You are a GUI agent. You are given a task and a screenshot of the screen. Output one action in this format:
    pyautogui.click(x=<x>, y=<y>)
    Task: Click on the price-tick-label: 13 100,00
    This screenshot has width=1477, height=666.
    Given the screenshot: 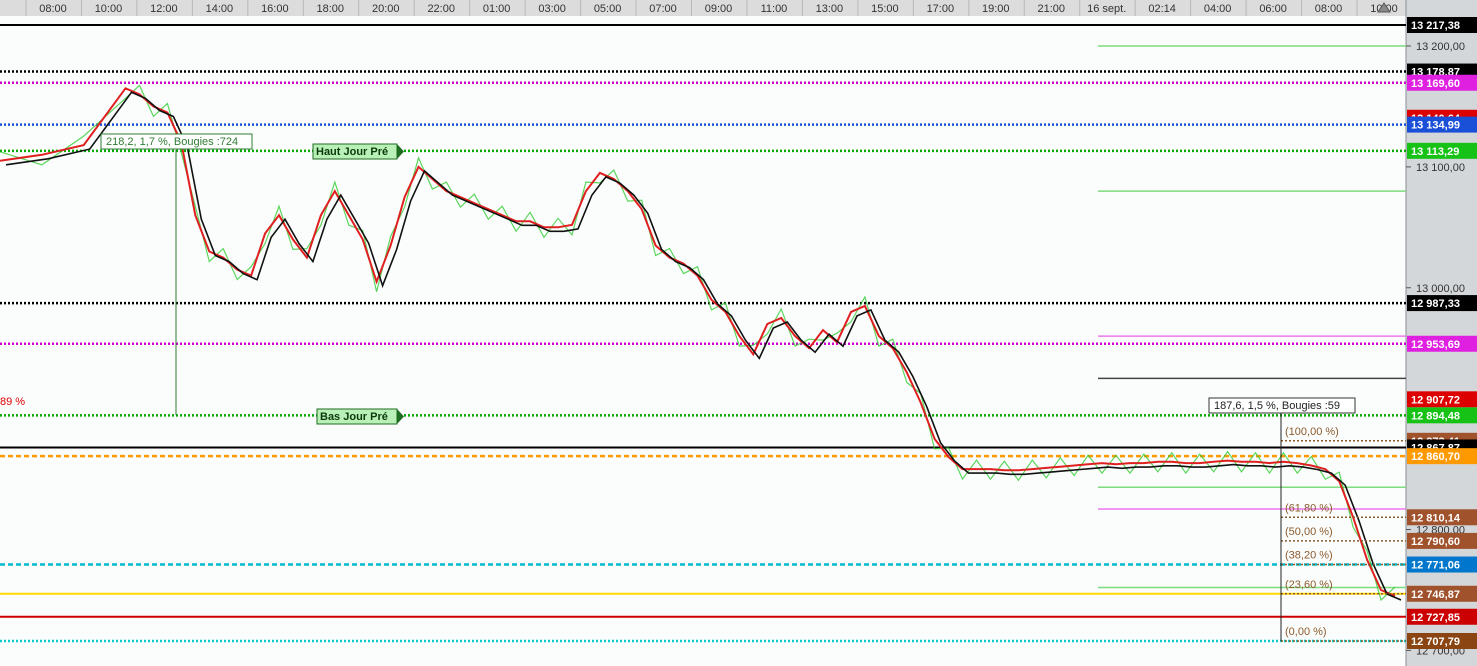 What is the action you would take?
    pyautogui.click(x=1440, y=168)
    